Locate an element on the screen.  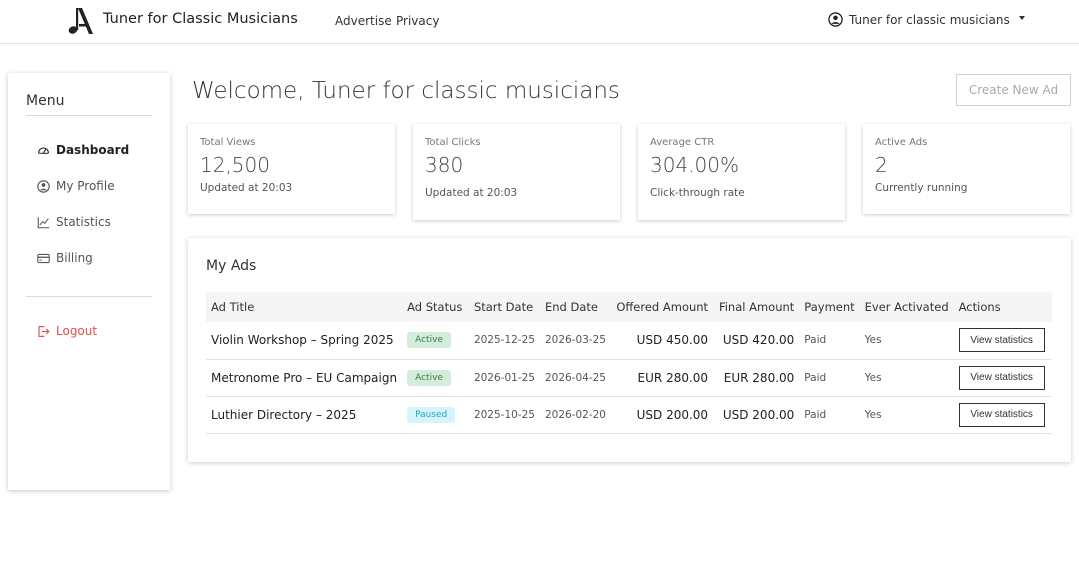
logout-link: Logout is located at coordinates (67, 331).